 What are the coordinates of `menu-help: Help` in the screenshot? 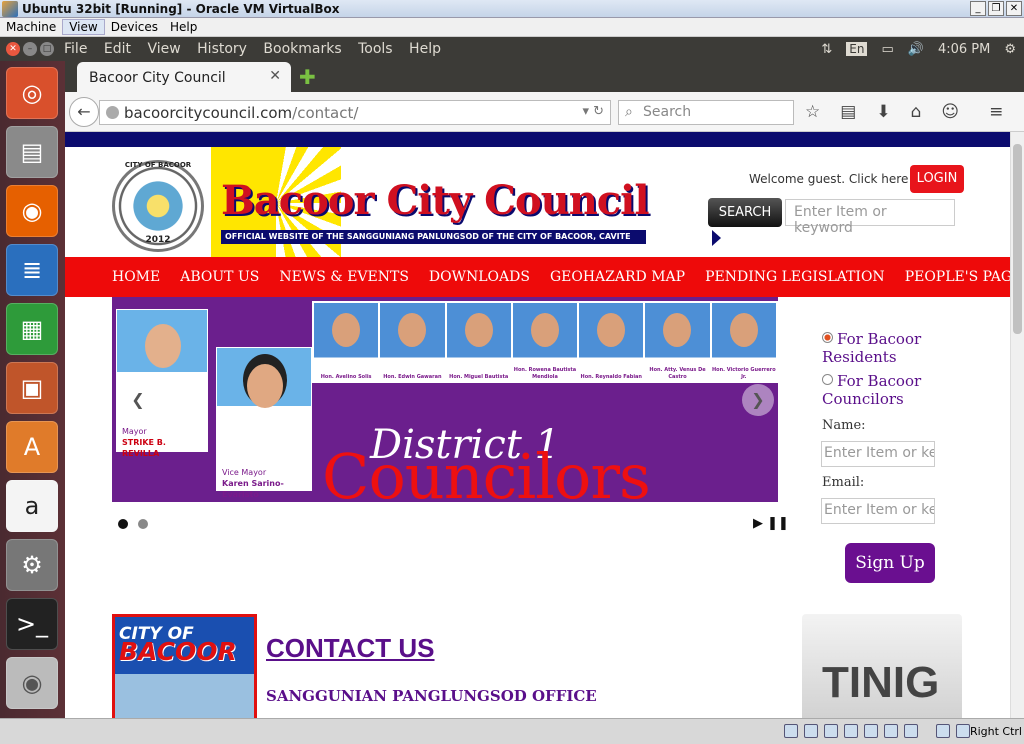 It's located at (425, 49).